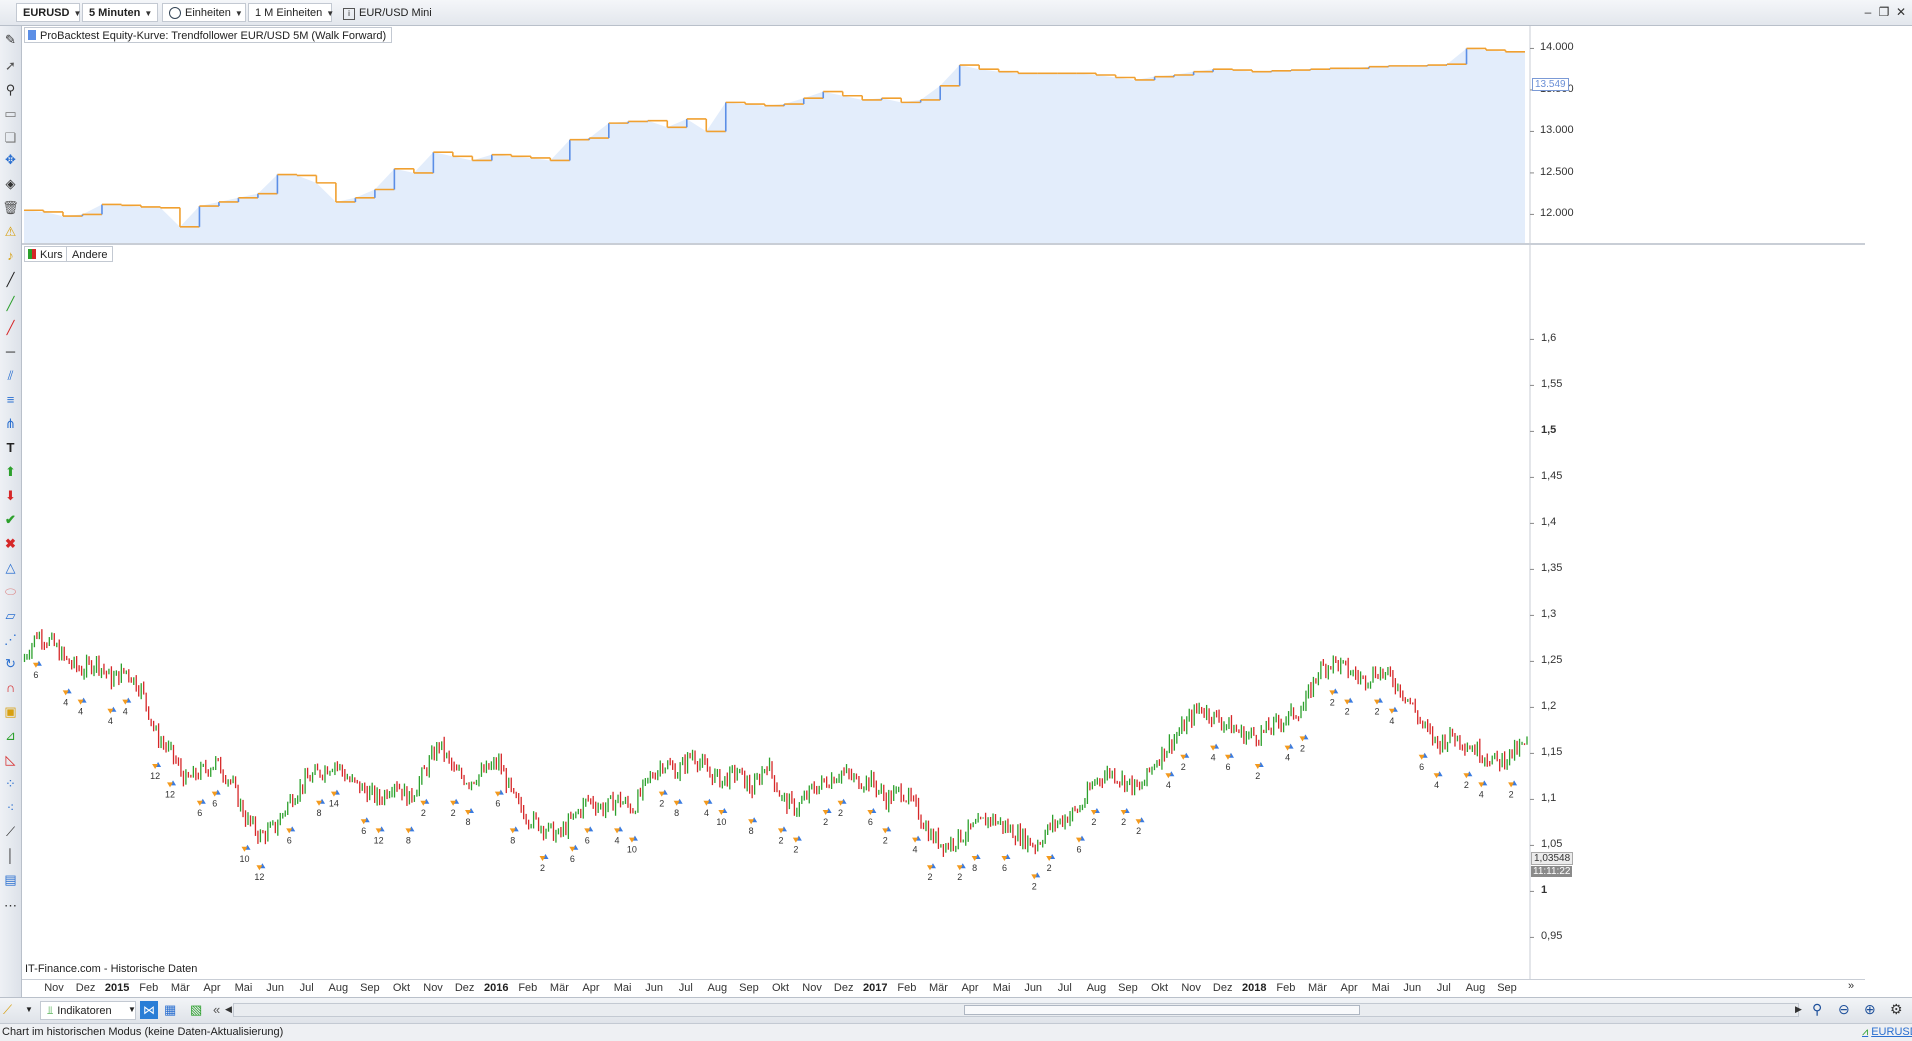 The height and width of the screenshot is (1041, 1912). What do you see at coordinates (1901, 12) in the screenshot?
I see `close-icon: ✕` at bounding box center [1901, 12].